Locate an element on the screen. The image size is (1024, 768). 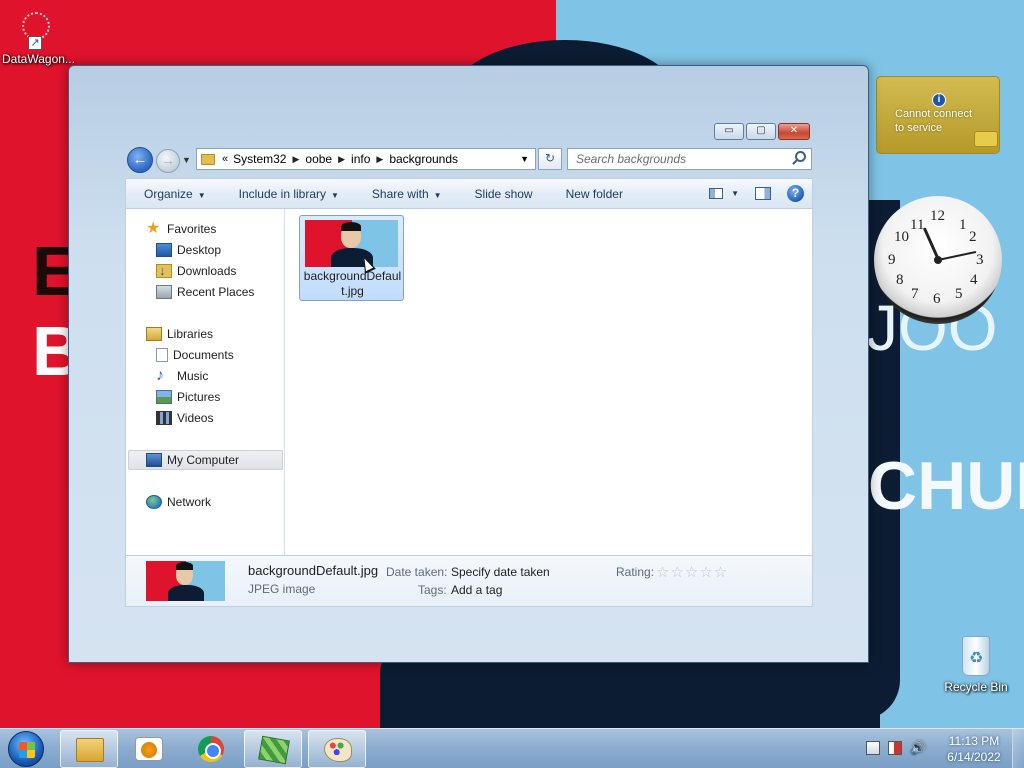
nav-item-pictures: Pictures is located at coordinates (188, 397).